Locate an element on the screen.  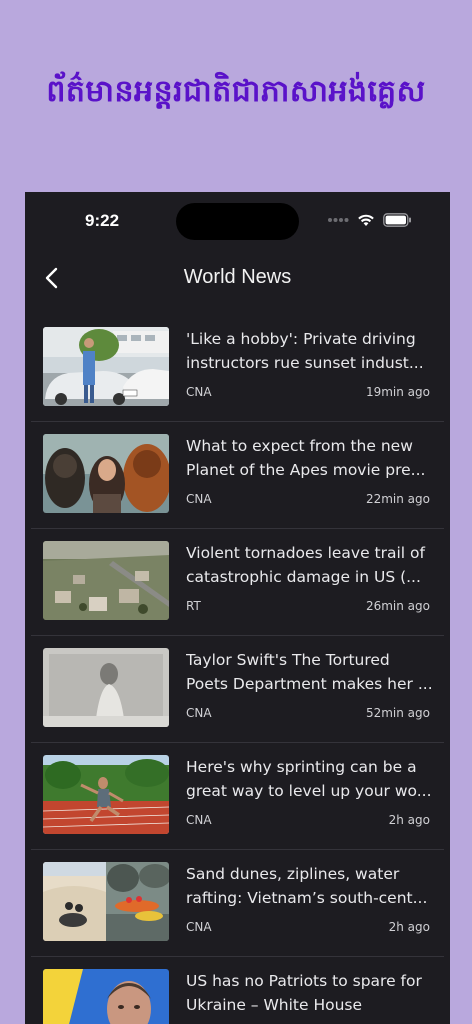
article-title-line: Taylor Swift's The Tortured is located at coordinates (288, 660).